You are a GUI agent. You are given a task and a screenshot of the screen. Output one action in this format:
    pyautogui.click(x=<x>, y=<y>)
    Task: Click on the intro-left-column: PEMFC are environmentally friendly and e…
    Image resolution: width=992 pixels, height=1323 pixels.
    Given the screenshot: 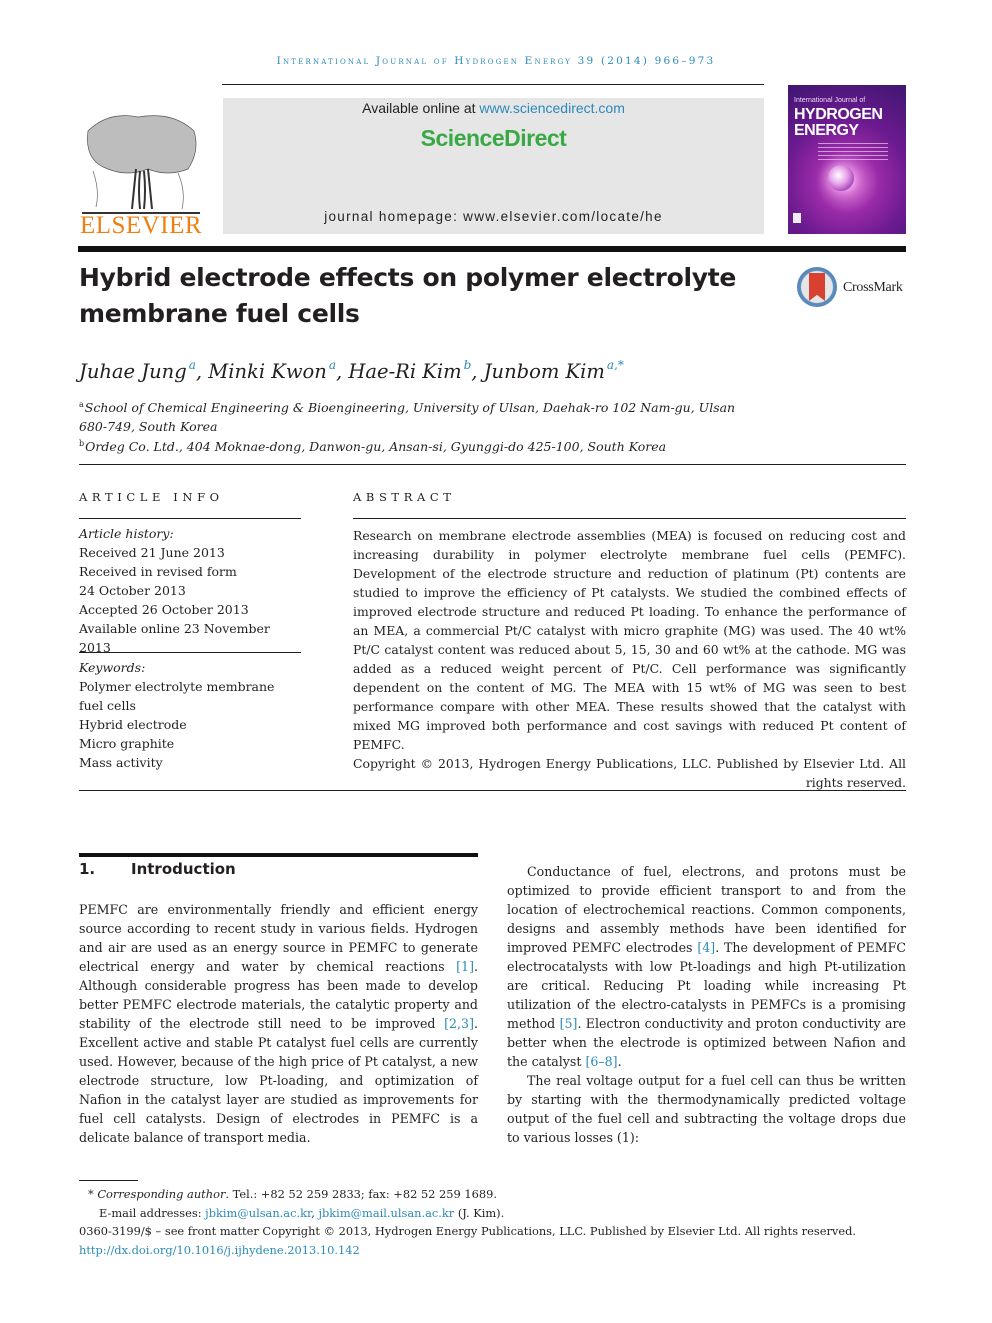 What is the action you would take?
    pyautogui.click(x=278, y=1023)
    